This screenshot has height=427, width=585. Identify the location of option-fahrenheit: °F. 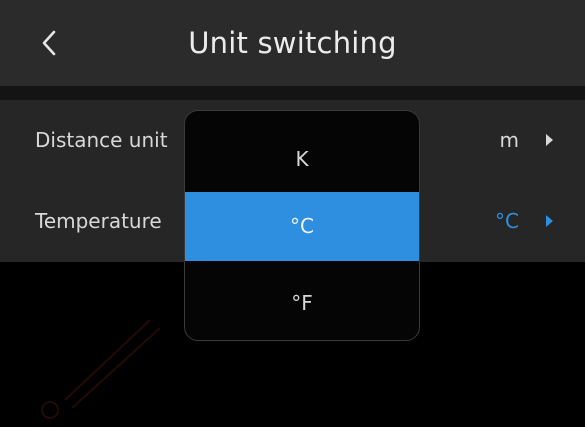
(302, 303).